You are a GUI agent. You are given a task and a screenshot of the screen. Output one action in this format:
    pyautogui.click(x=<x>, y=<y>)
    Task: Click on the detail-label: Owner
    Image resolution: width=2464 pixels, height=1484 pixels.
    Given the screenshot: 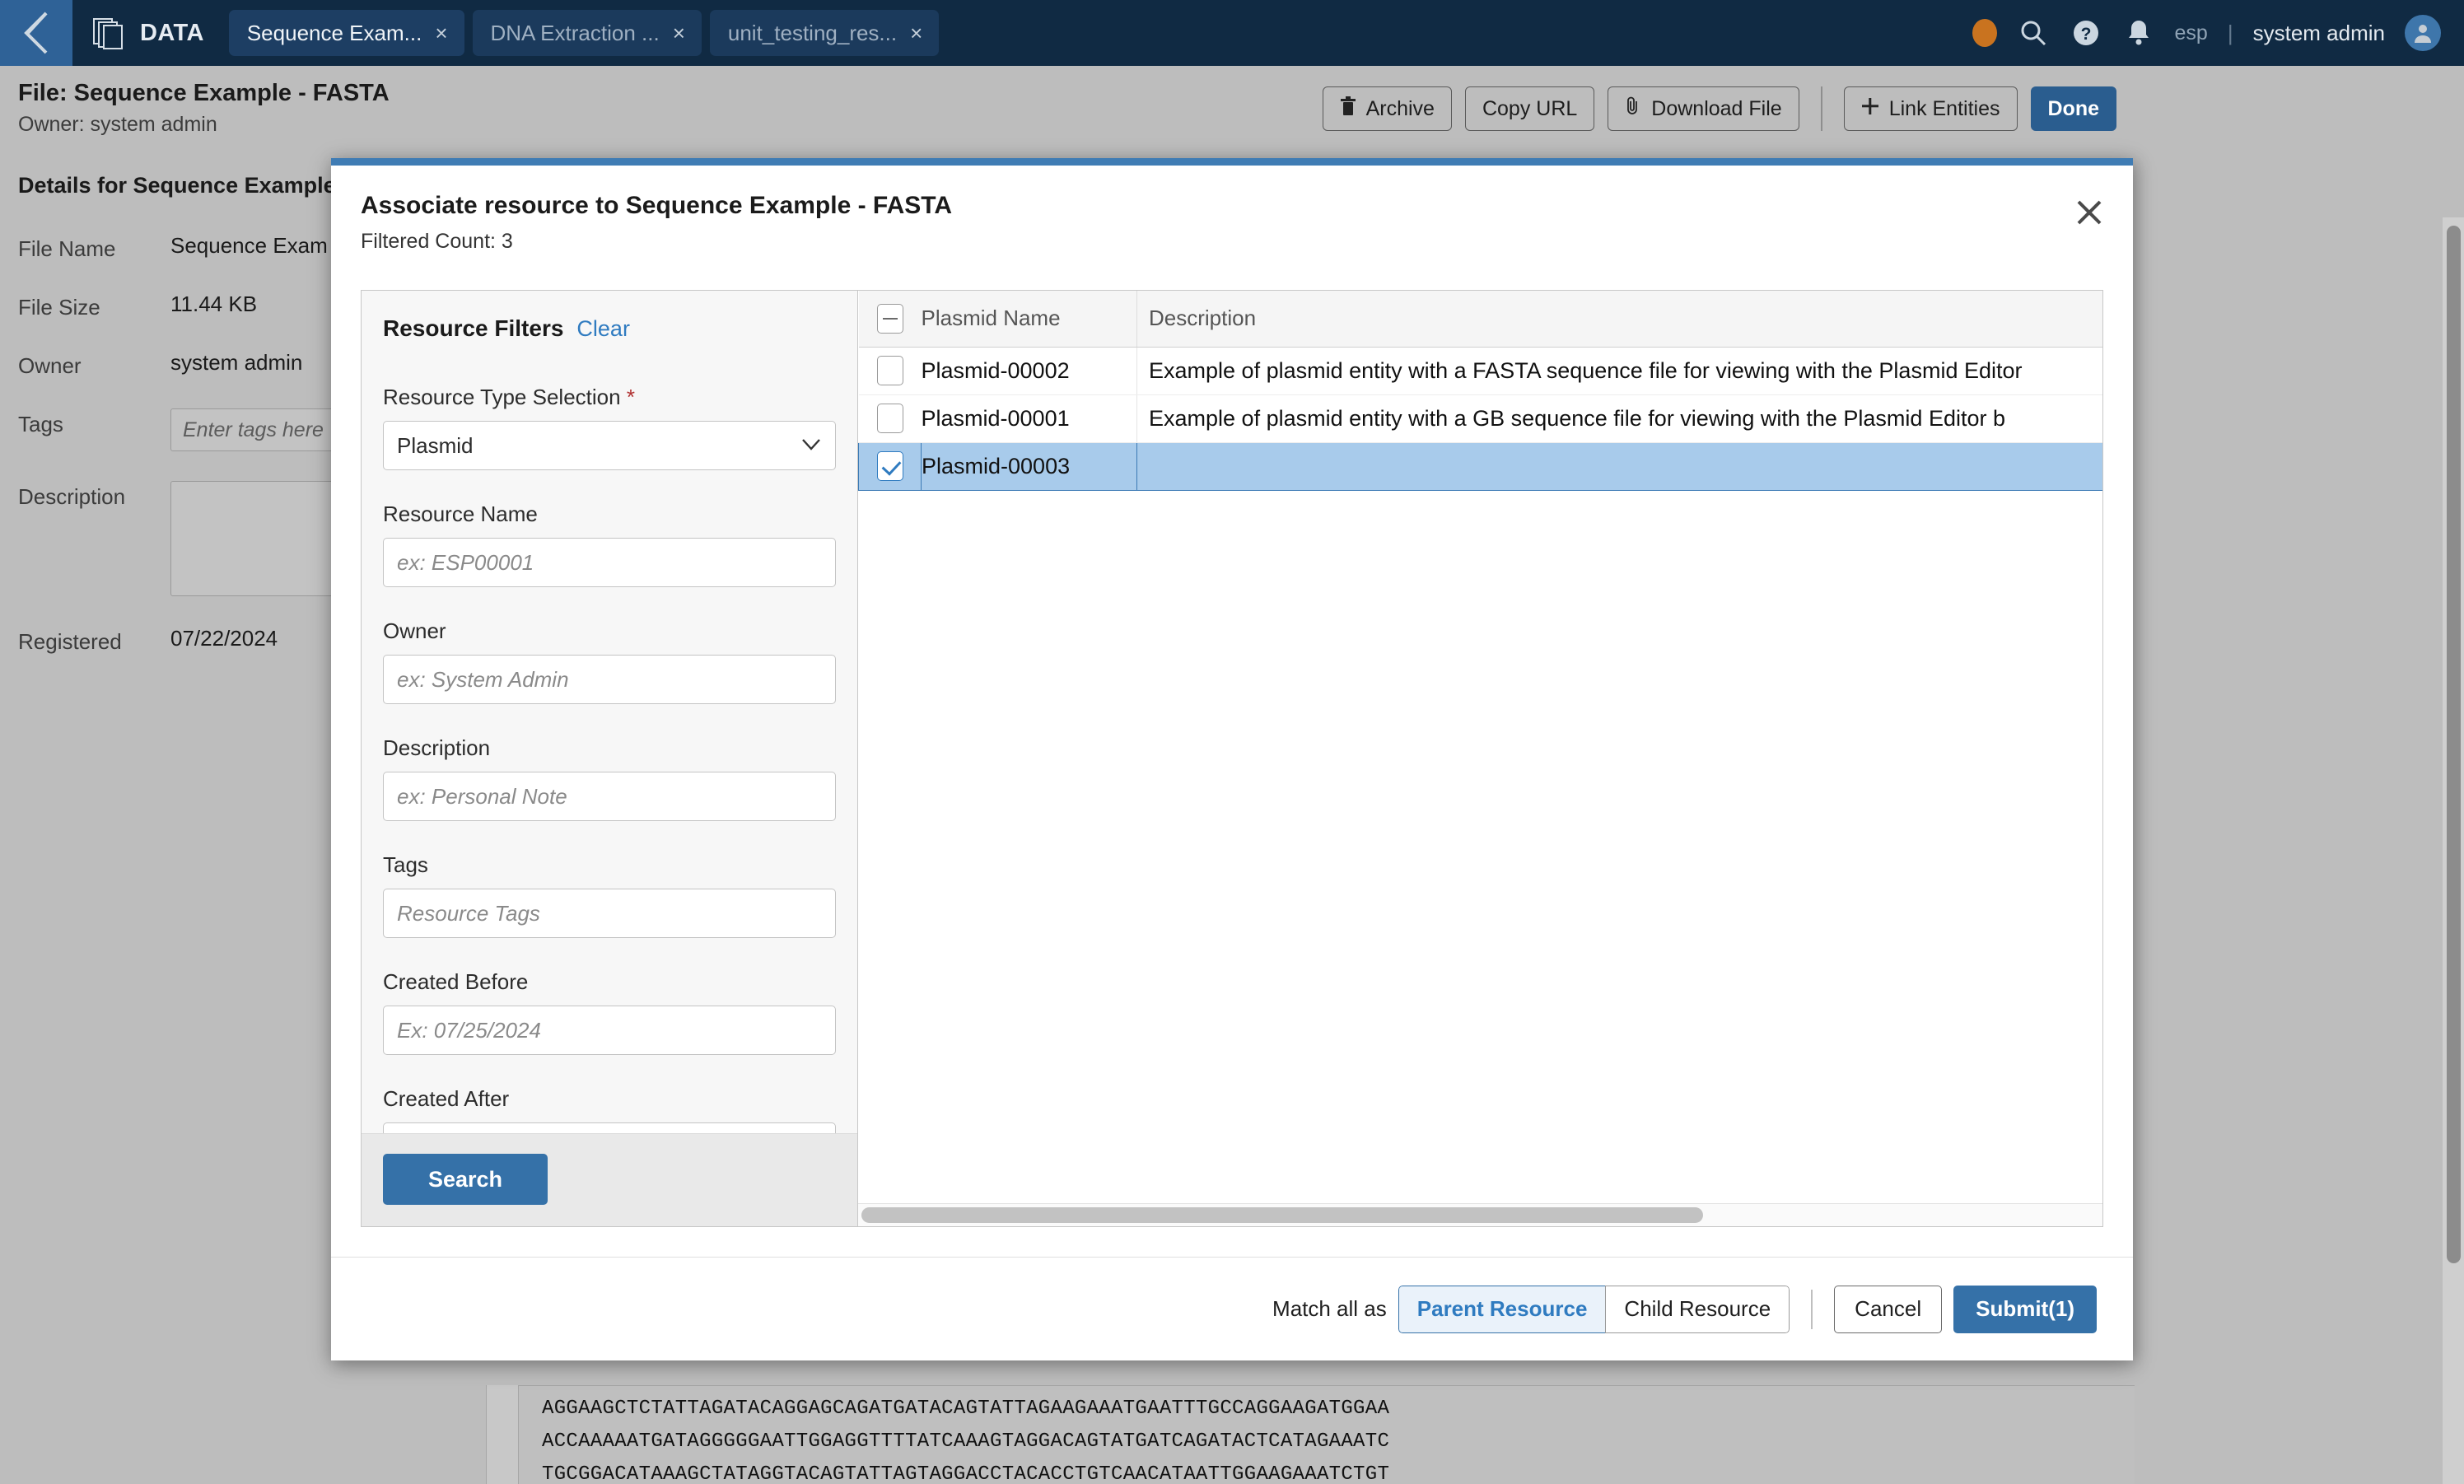 What is the action you would take?
    pyautogui.click(x=50, y=365)
    